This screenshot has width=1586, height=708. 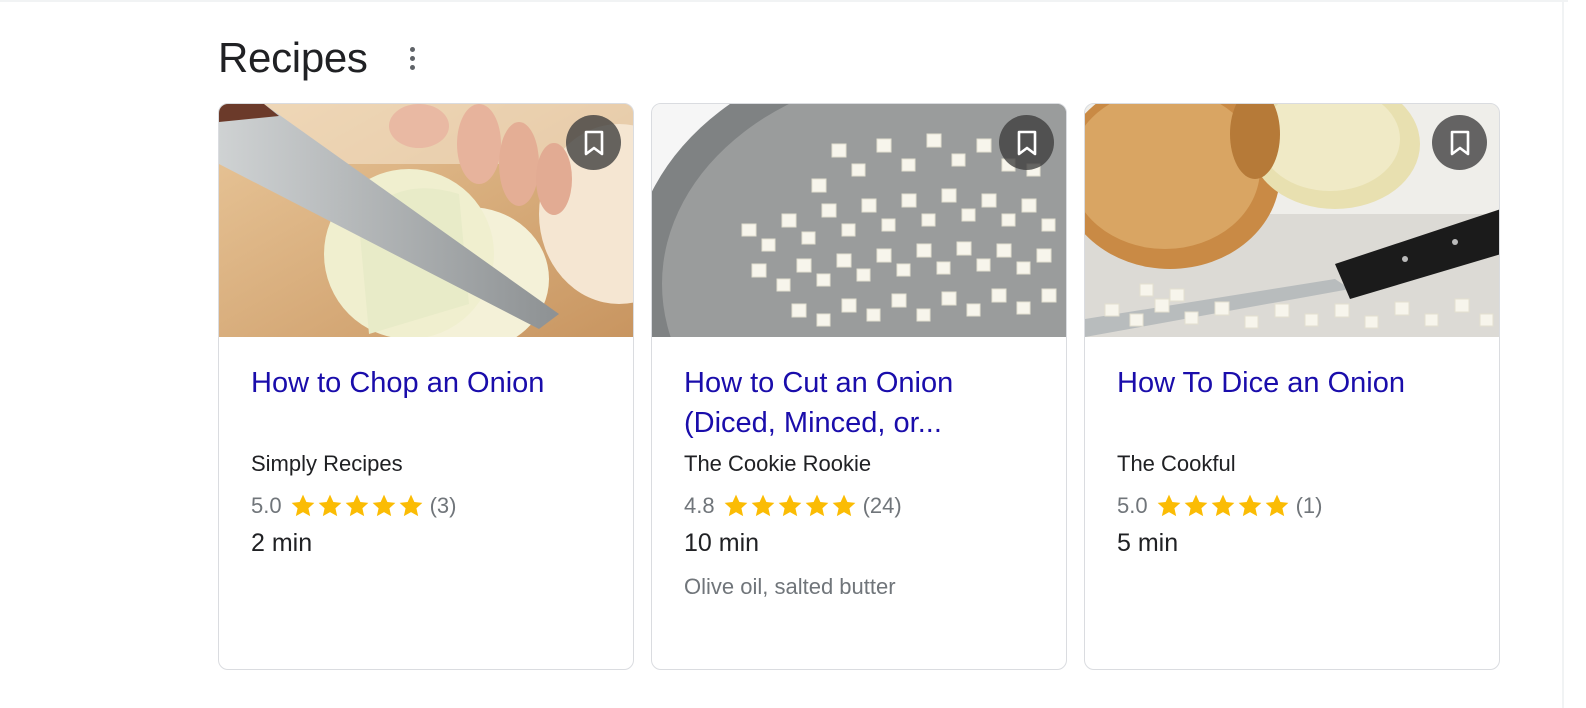 What do you see at coordinates (426, 220) in the screenshot?
I see `knife-chopping-onion-image` at bounding box center [426, 220].